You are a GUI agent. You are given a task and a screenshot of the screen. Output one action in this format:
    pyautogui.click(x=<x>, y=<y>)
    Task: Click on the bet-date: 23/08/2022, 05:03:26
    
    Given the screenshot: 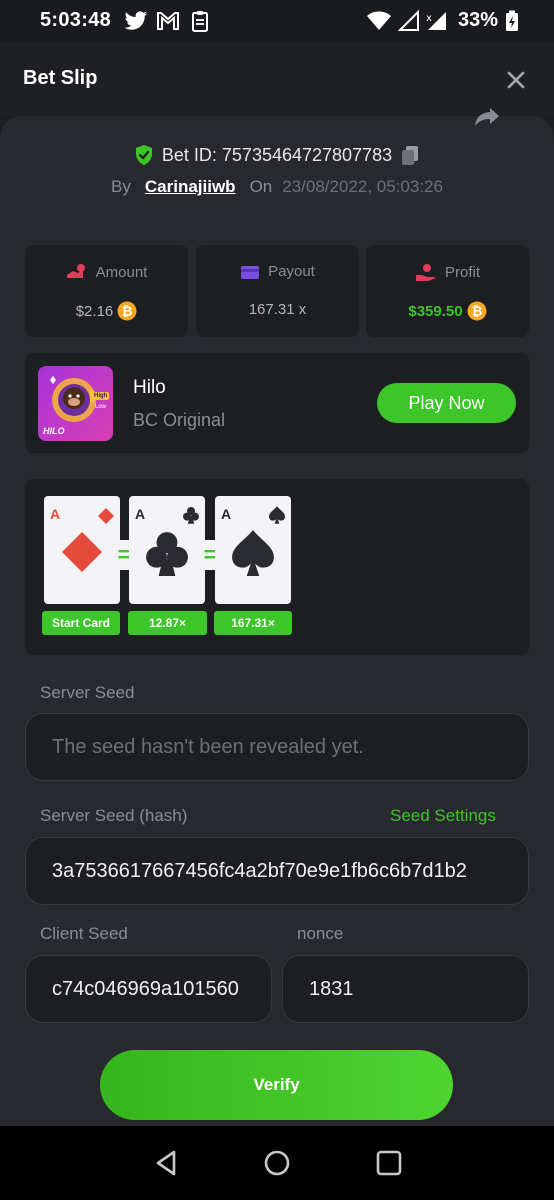 What is the action you would take?
    pyautogui.click(x=362, y=186)
    